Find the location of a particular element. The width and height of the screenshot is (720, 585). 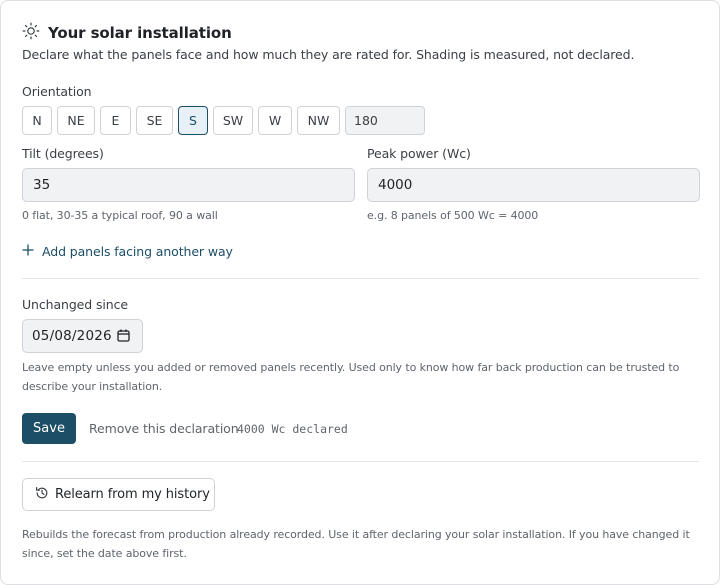

declared-summary: 4000 Wc declared is located at coordinates (292, 429).